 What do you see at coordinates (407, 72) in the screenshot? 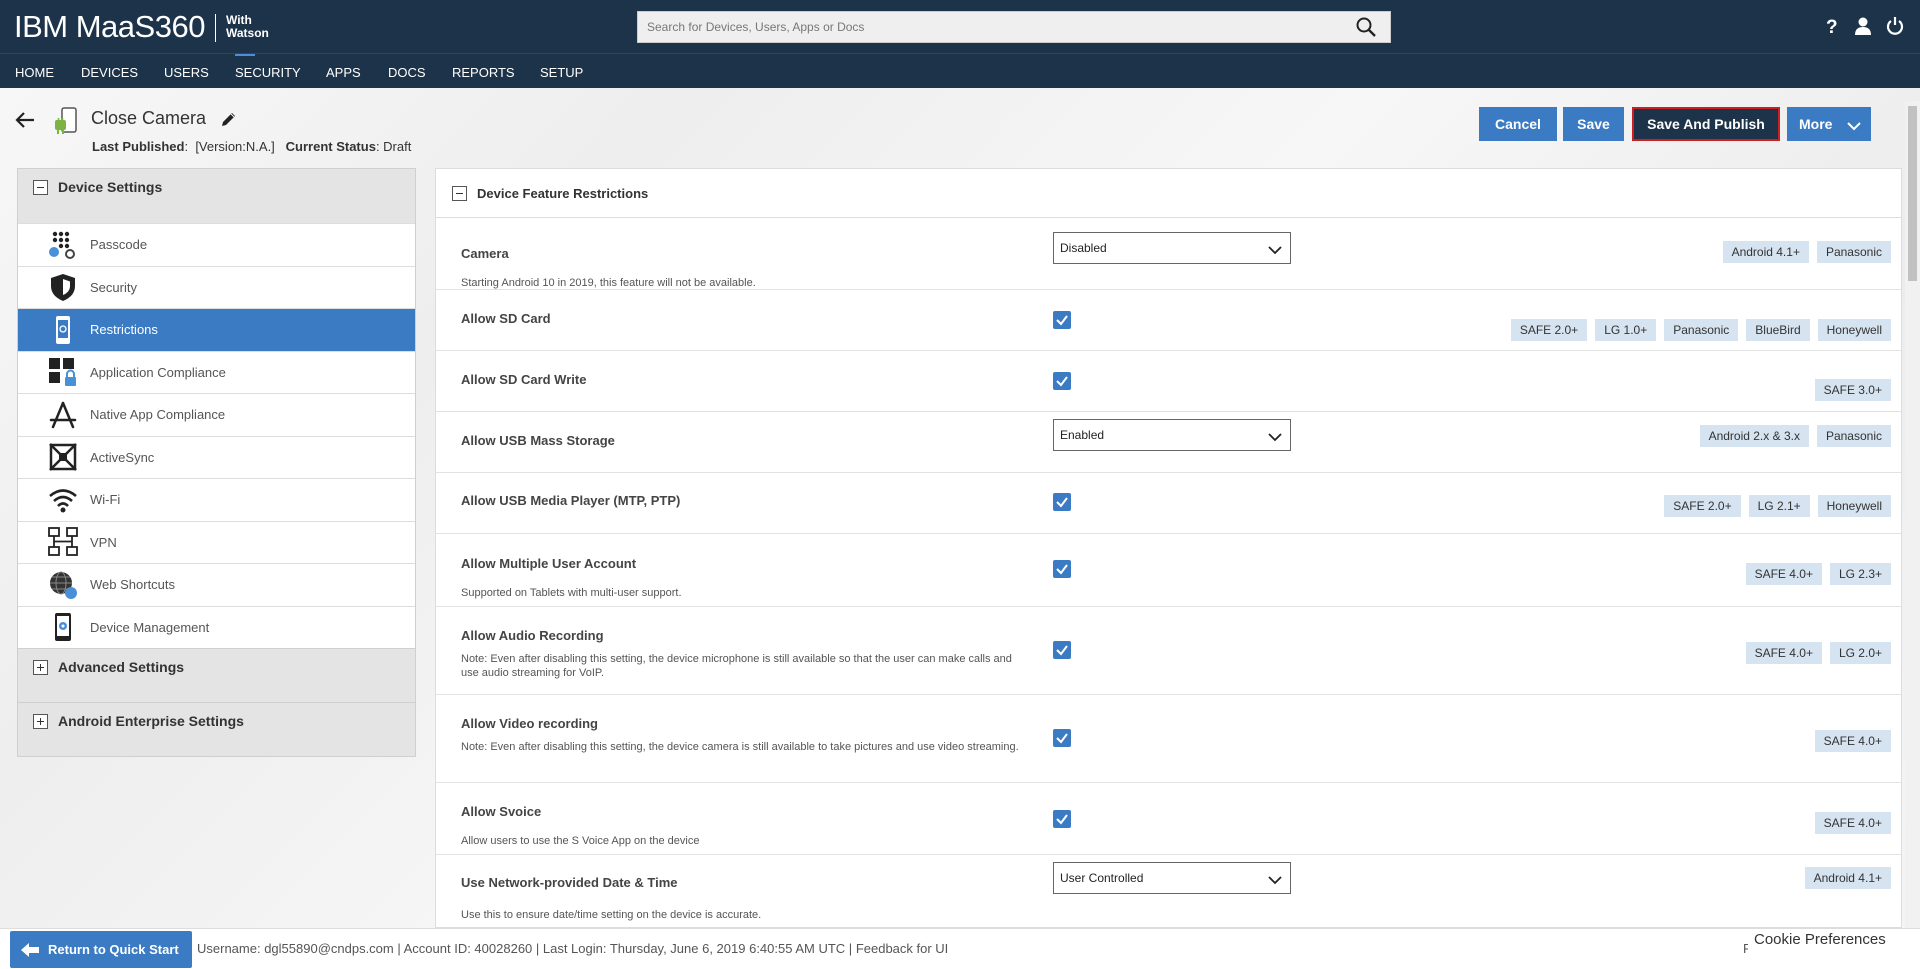
I see `nav-docs: DOCS` at bounding box center [407, 72].